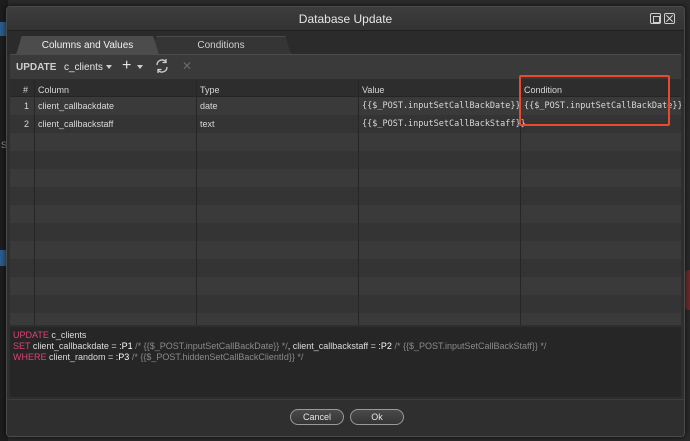  What do you see at coordinates (31, 335) in the screenshot?
I see `sql-keyword: UPDATE` at bounding box center [31, 335].